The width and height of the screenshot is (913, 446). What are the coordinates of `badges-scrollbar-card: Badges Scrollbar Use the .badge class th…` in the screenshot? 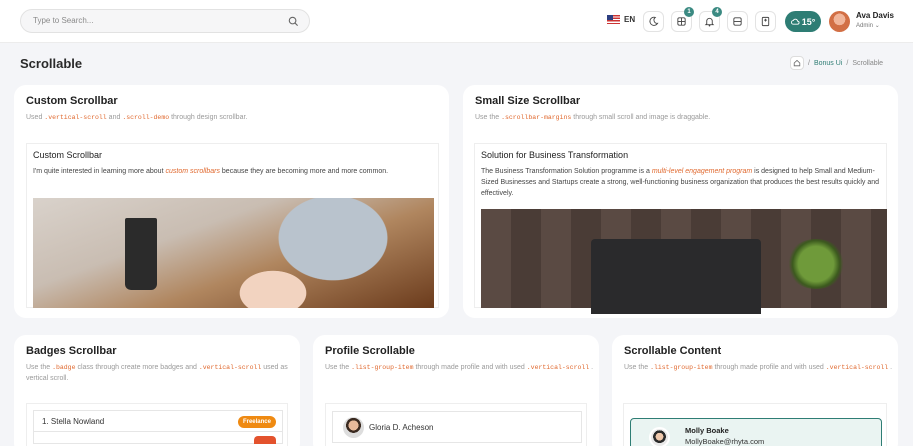 It's located at (157, 390).